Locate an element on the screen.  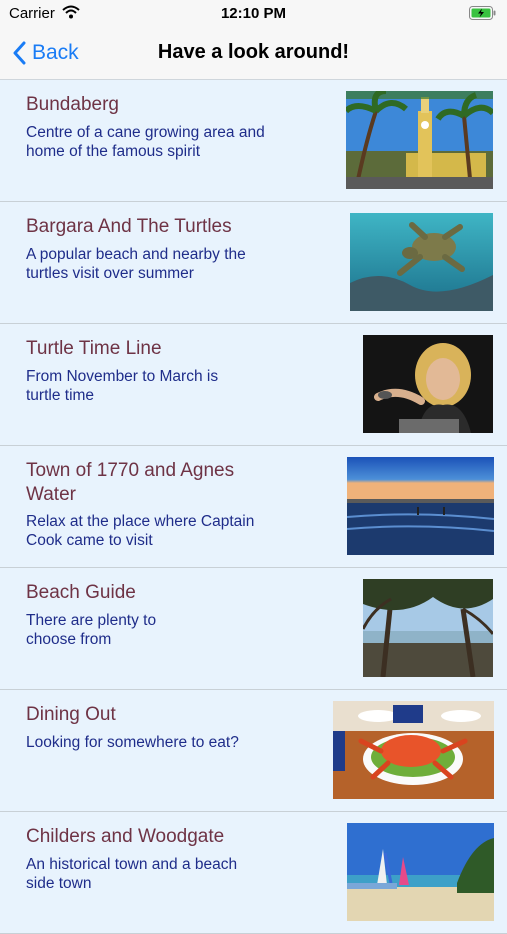
battery-charging-icon is located at coordinates (483, 15).